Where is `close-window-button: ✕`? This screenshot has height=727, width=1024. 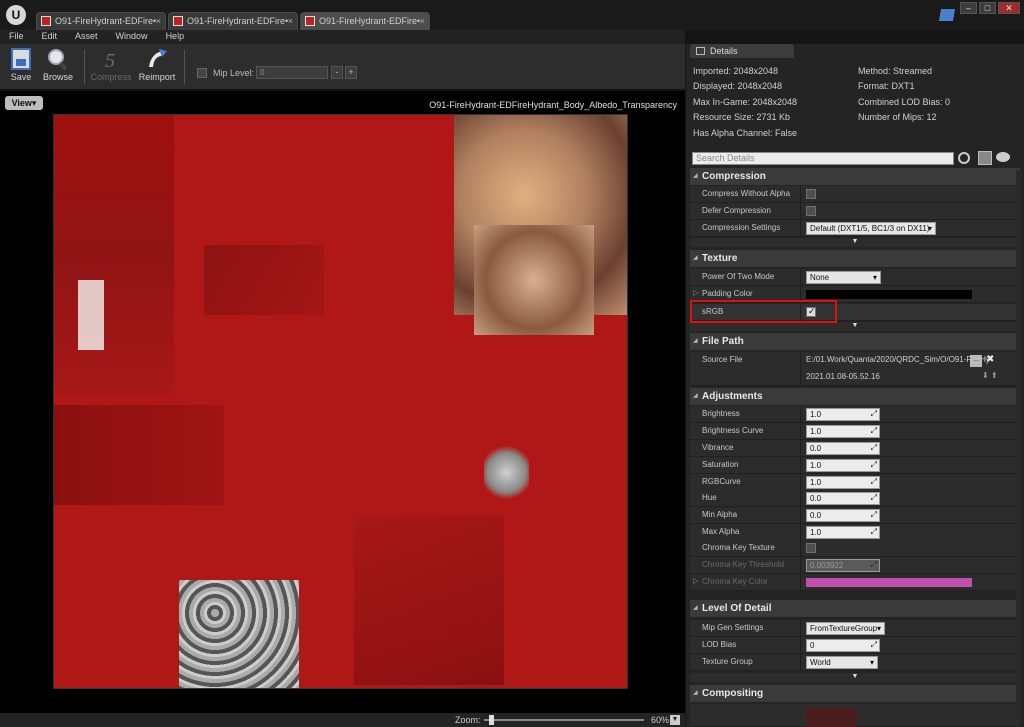
close-window-button: ✕ is located at coordinates (1009, 8).